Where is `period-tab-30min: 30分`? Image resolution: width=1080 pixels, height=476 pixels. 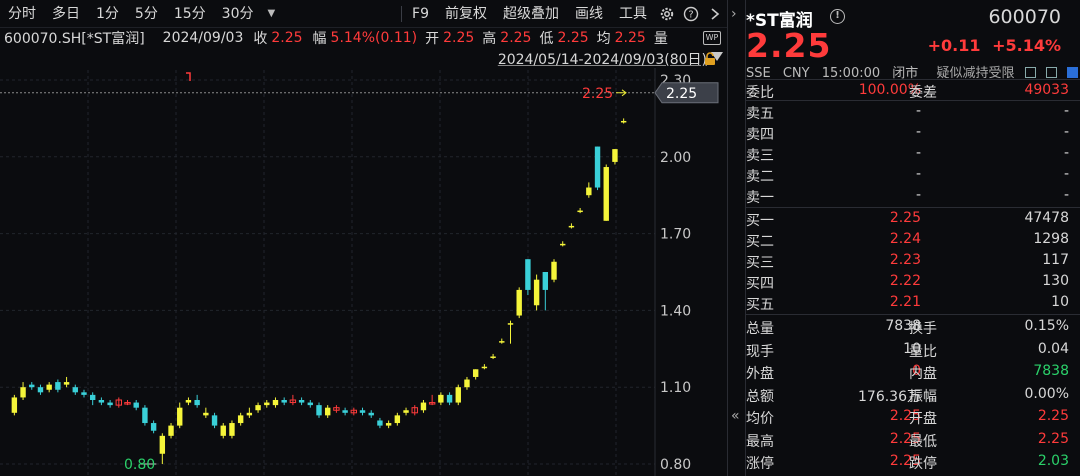
period-tab-30min: 30分 is located at coordinates (238, 14).